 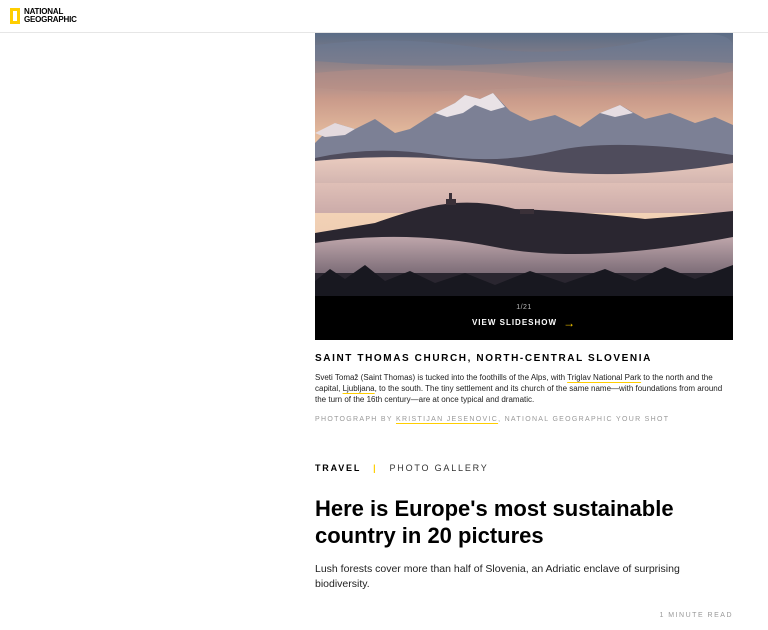 I want to click on credit-suffix: , NATIONAL GEOGRAPHIC YOUR SHOT, so click(x=584, y=419).